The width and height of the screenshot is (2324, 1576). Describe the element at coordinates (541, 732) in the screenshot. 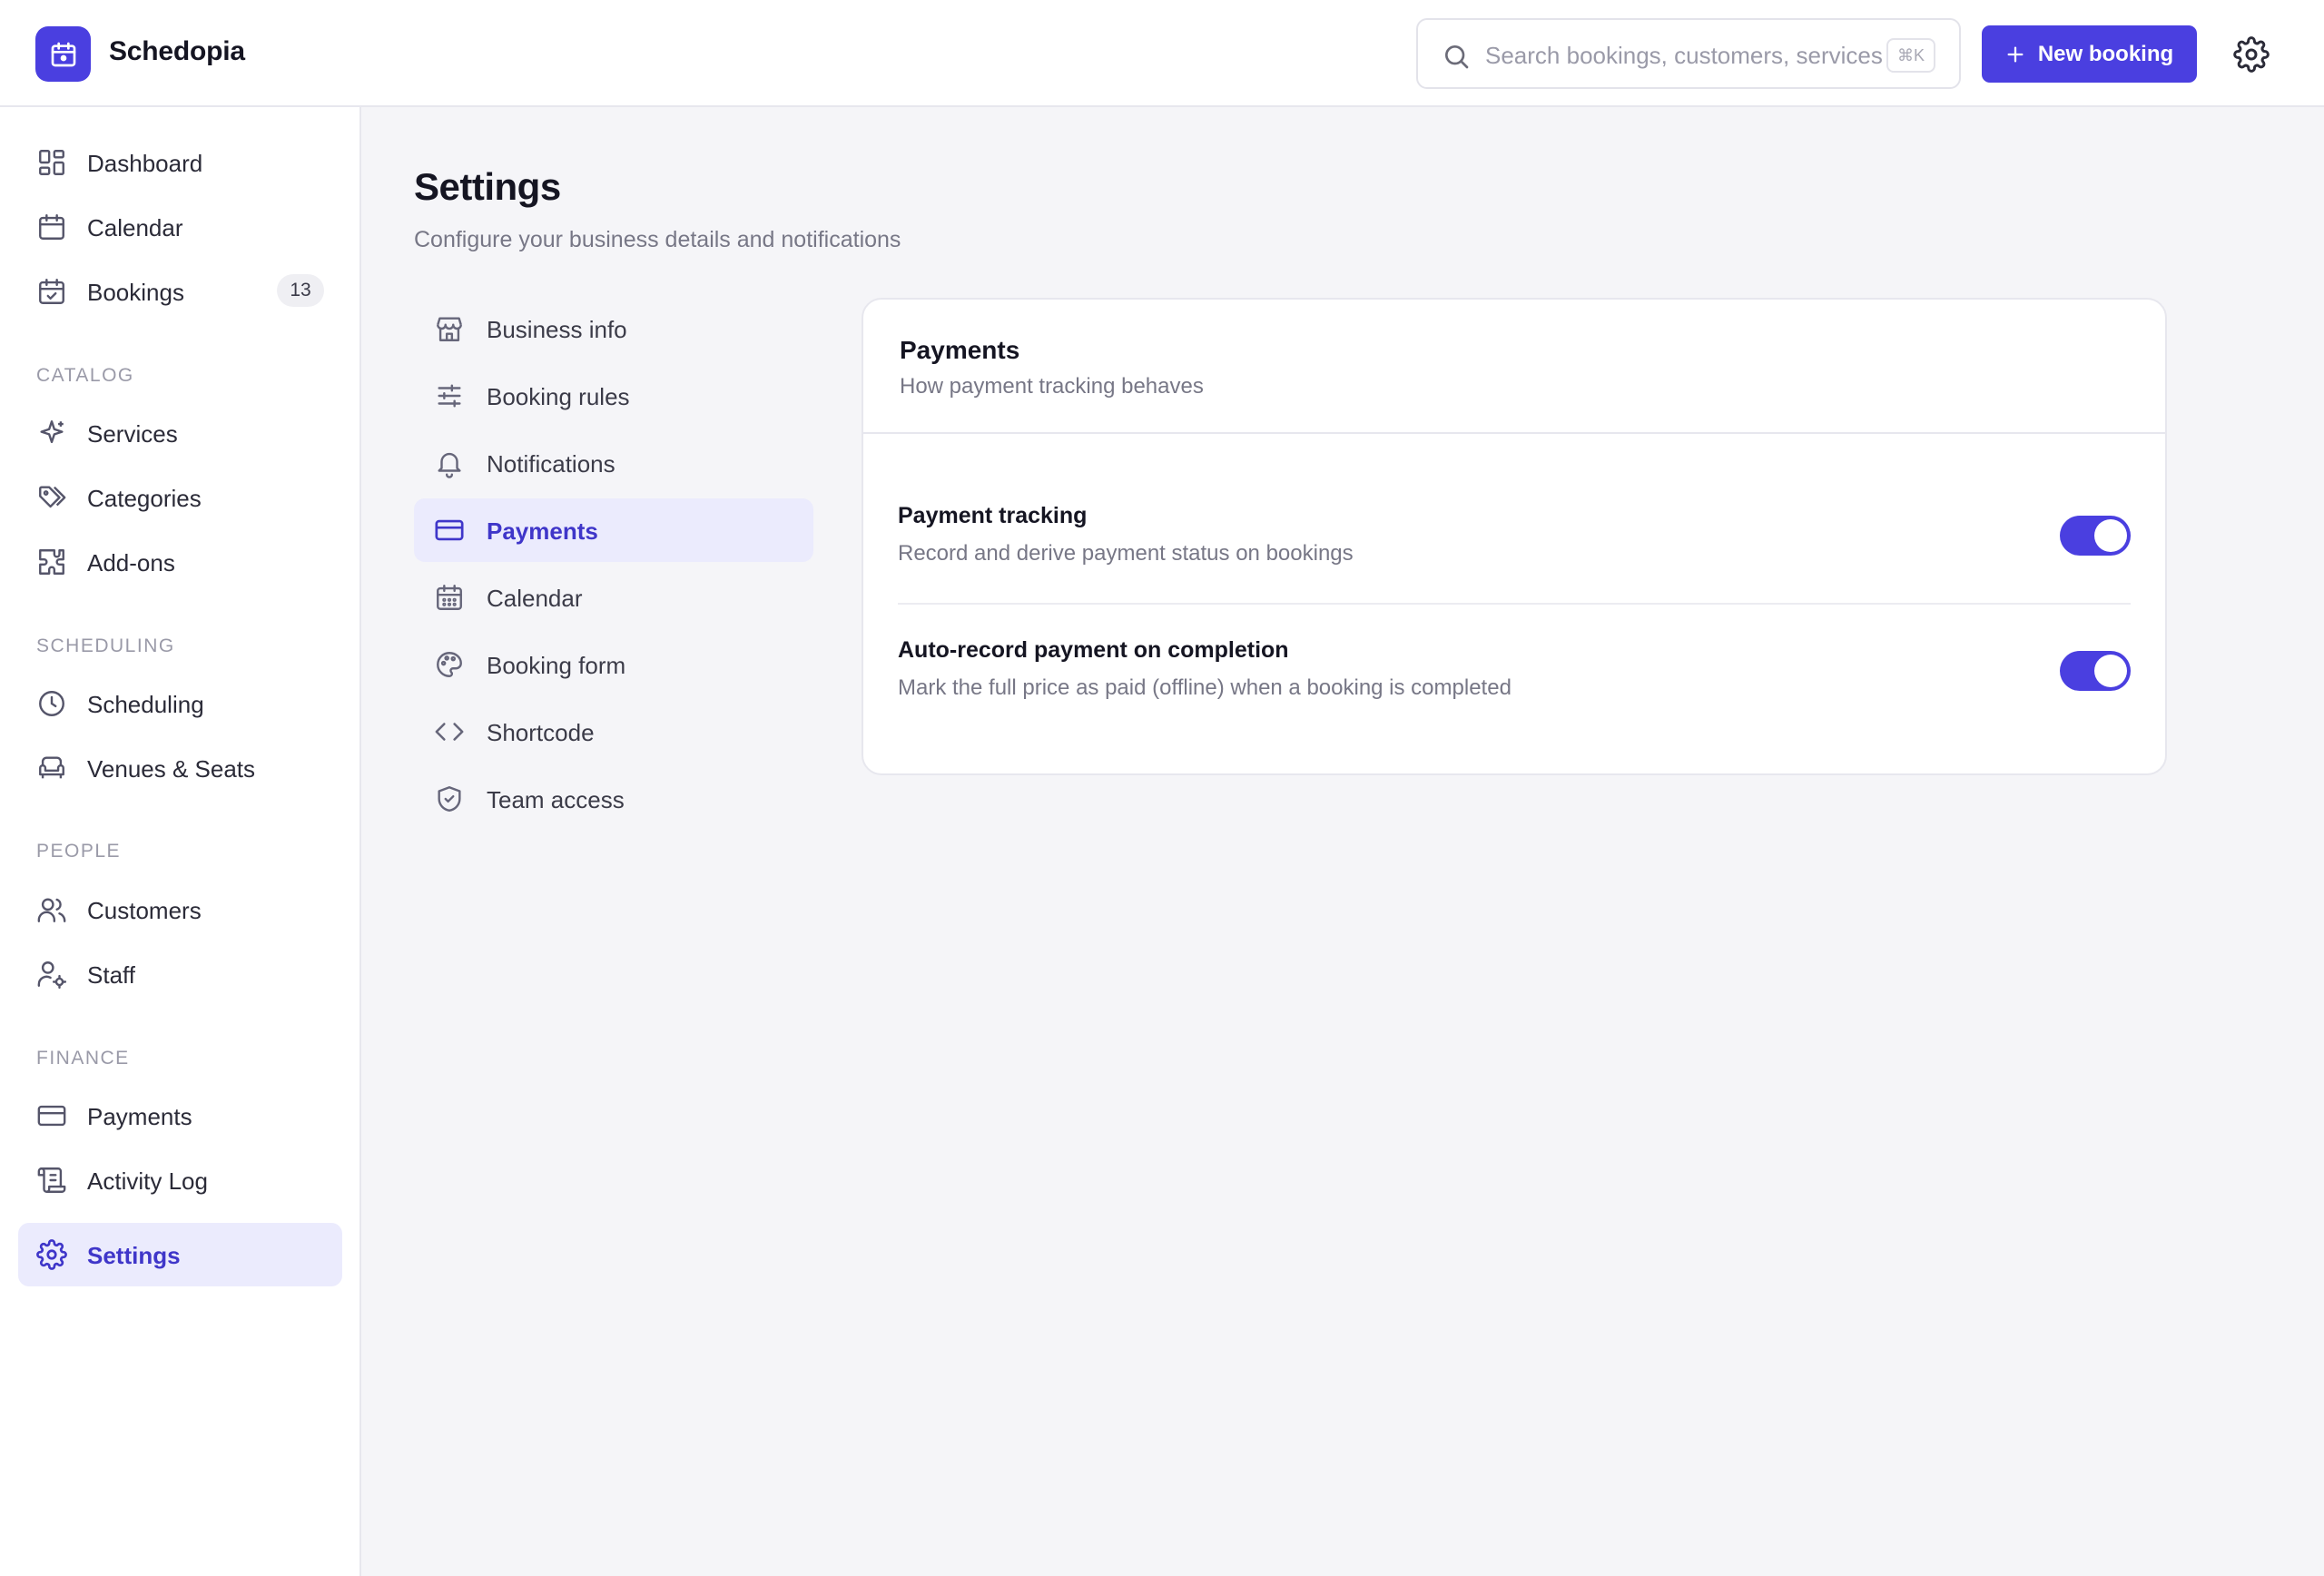

I see `settings-nav-label: Shortcode` at that location.